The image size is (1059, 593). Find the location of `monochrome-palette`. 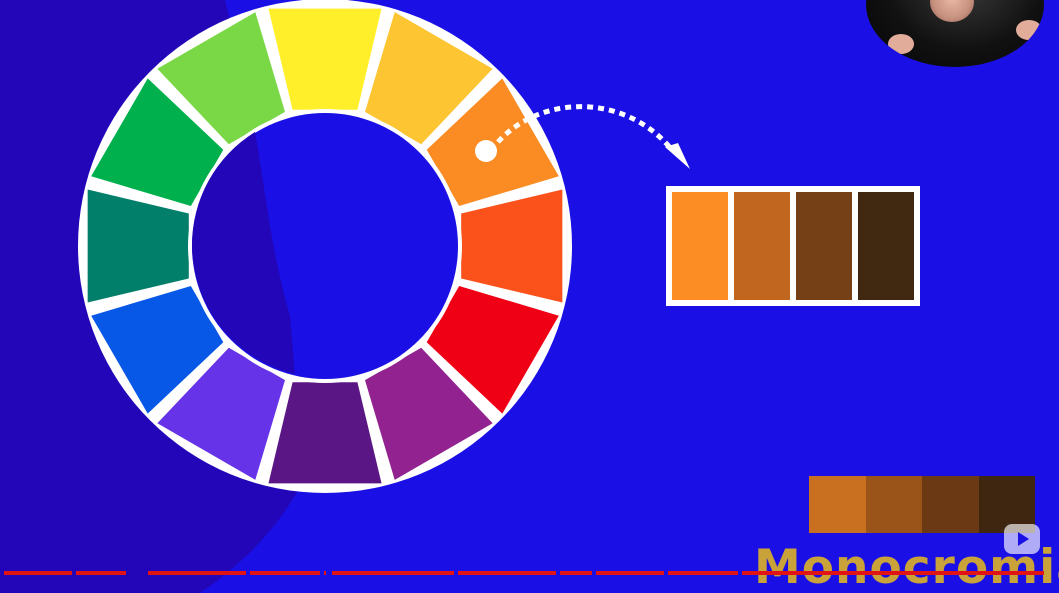

monochrome-palette is located at coordinates (793, 246).